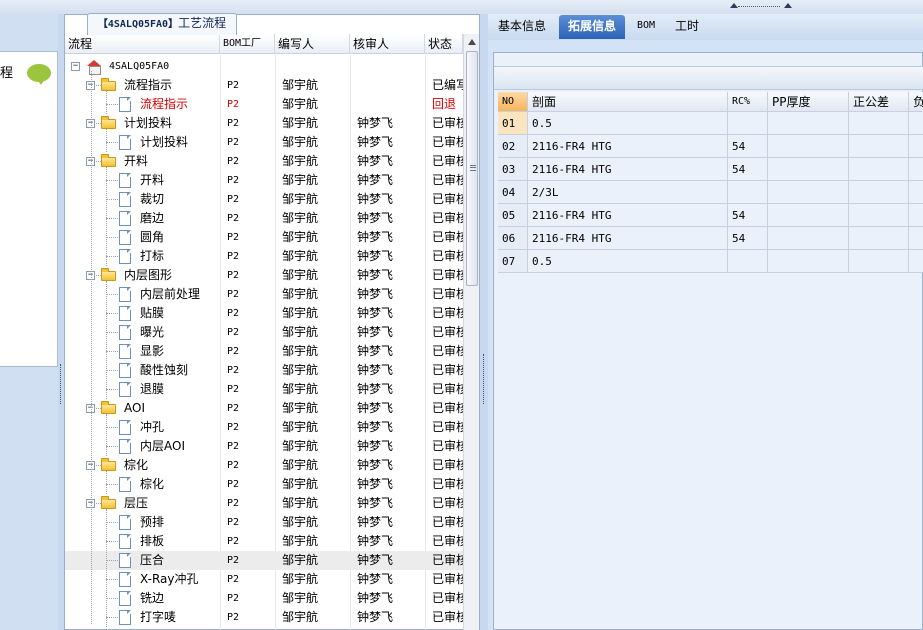 This screenshot has height=630, width=923. I want to click on no-cell: 03, so click(513, 169).